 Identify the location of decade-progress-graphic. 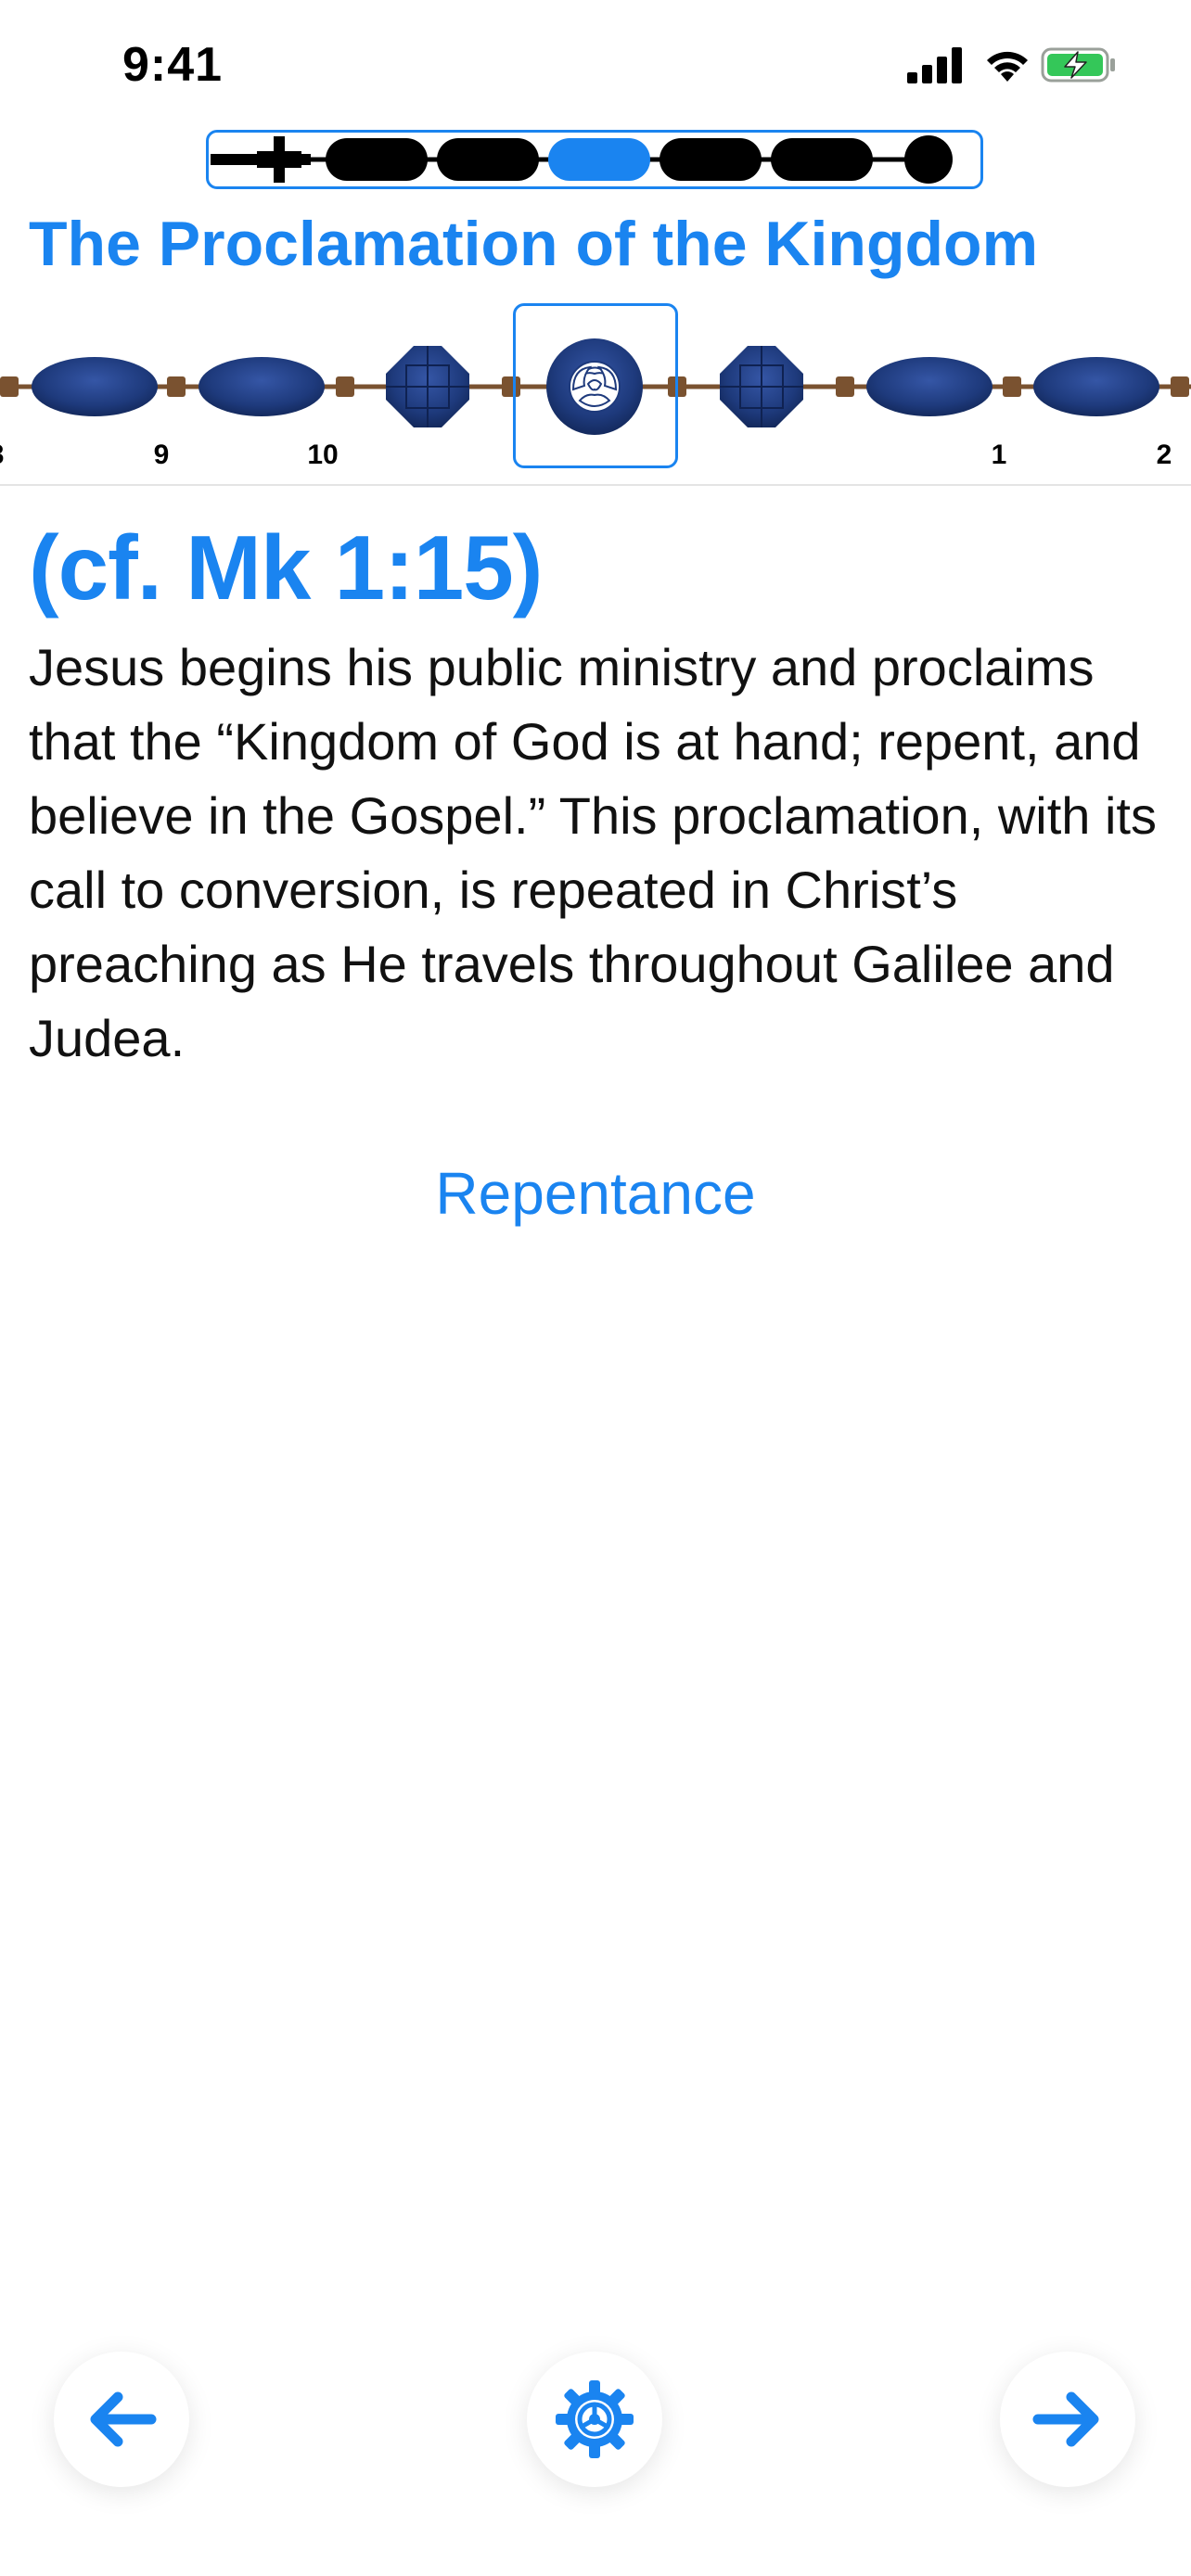
(582, 160).